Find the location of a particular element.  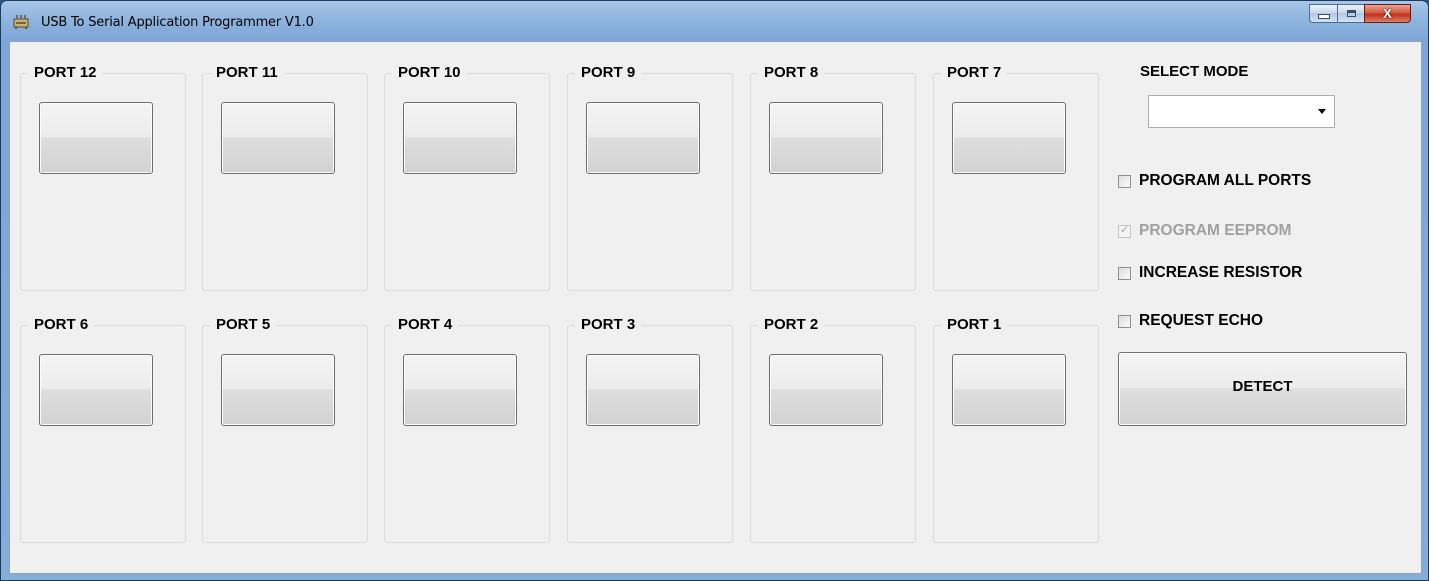

option-increase-resistor: INCREASE RESISTOR is located at coordinates (1210, 273).